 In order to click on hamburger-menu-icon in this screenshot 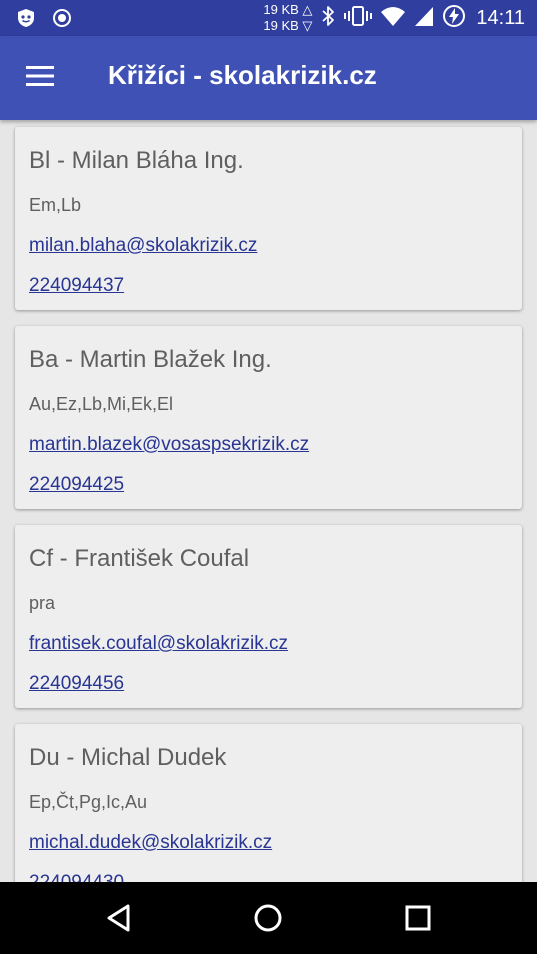, I will do `click(42, 78)`.